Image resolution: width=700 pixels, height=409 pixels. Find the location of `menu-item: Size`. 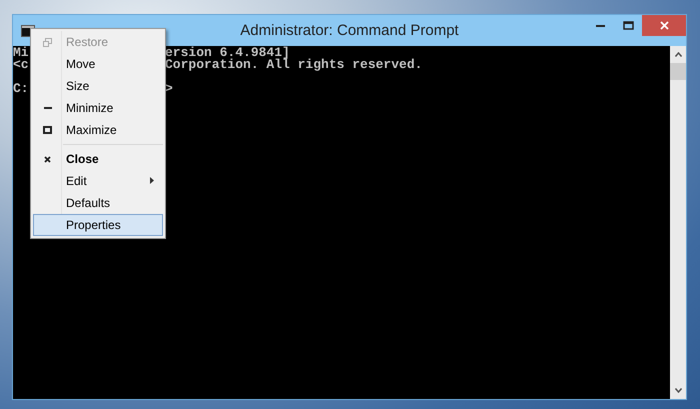

menu-item: Size is located at coordinates (98, 86).